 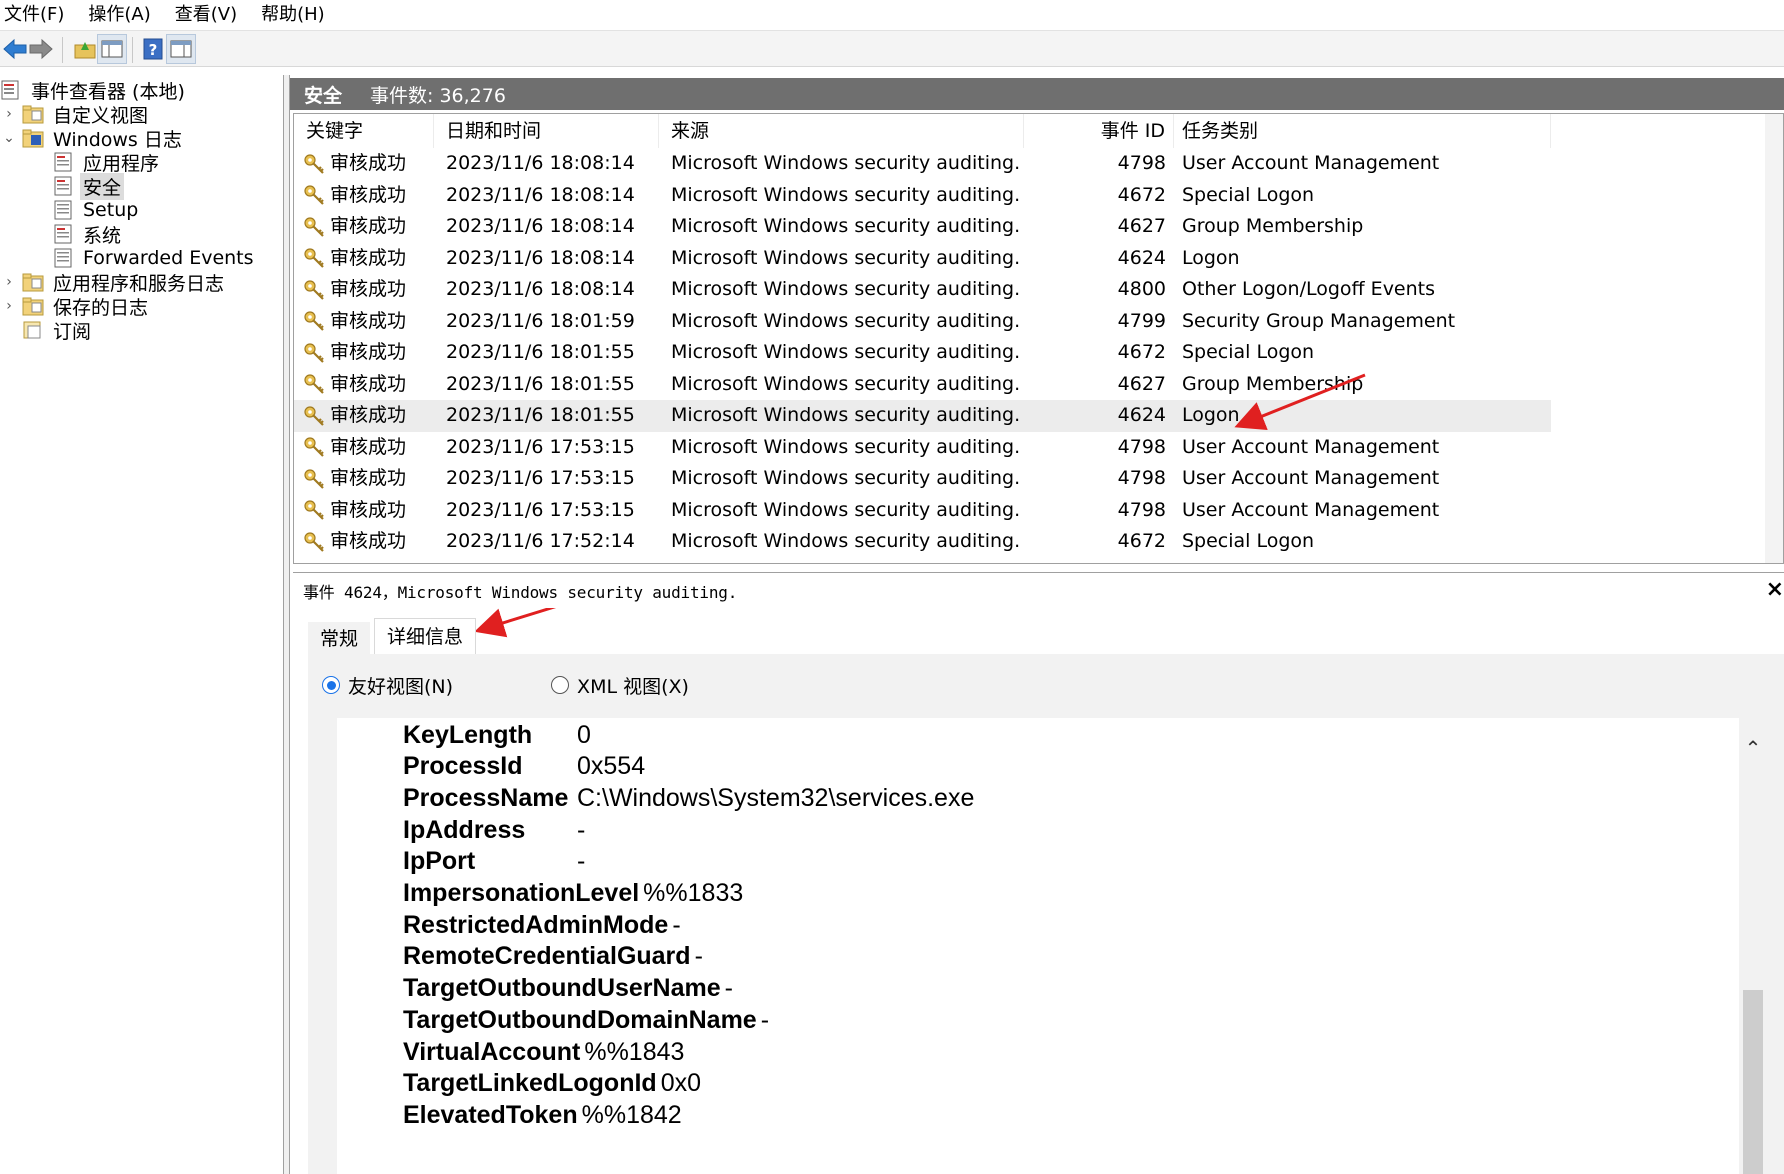 What do you see at coordinates (1362, 131) in the screenshot?
I see `column-task-category: 任务类别` at bounding box center [1362, 131].